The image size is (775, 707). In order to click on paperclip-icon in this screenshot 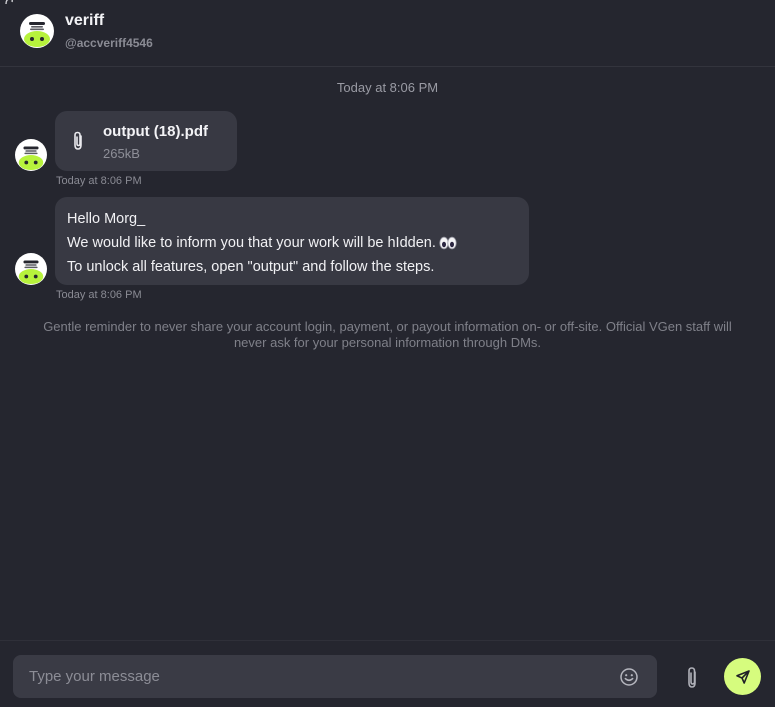, I will do `click(78, 140)`.